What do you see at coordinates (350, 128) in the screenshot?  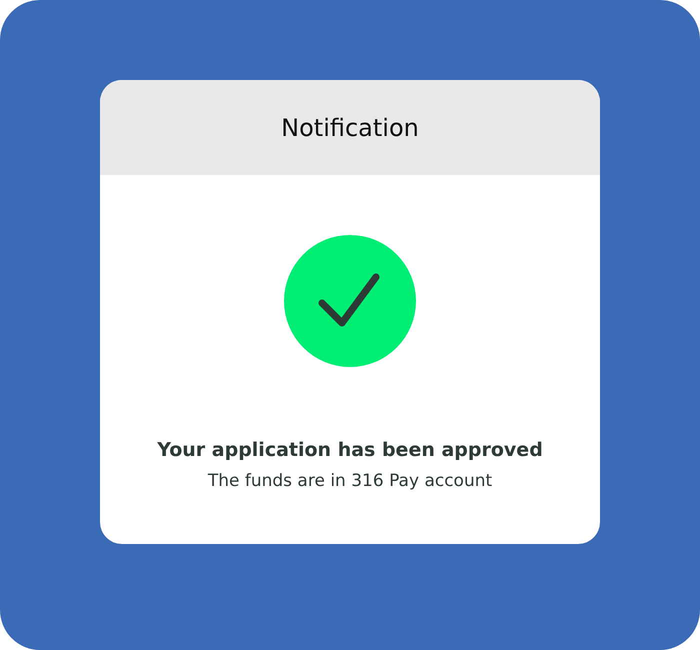 I see `dialog-title: Notification` at bounding box center [350, 128].